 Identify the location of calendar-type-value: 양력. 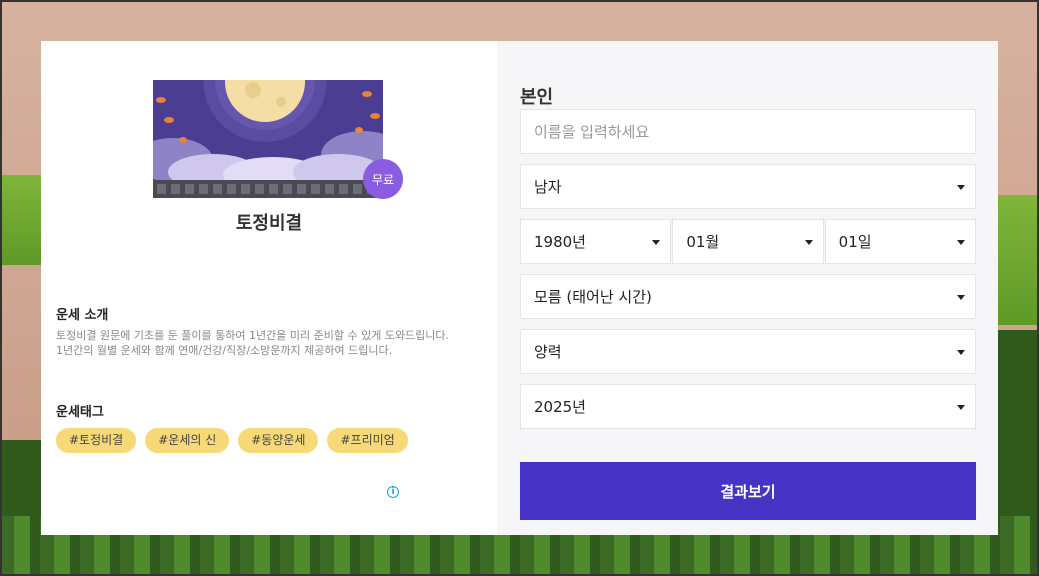
(548, 352).